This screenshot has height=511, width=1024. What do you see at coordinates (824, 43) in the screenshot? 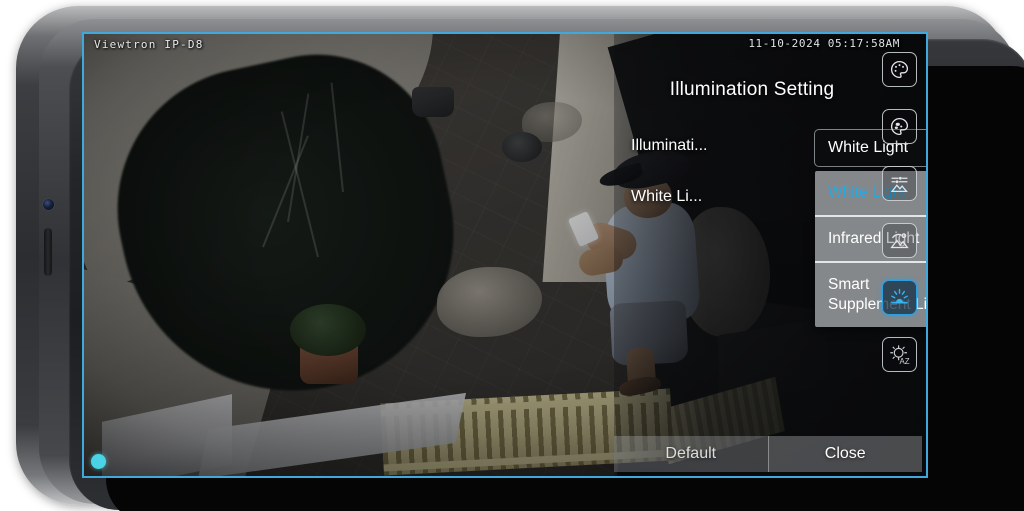
I see `timestamp-osd: 11-10-2024 05:17:58AM` at bounding box center [824, 43].